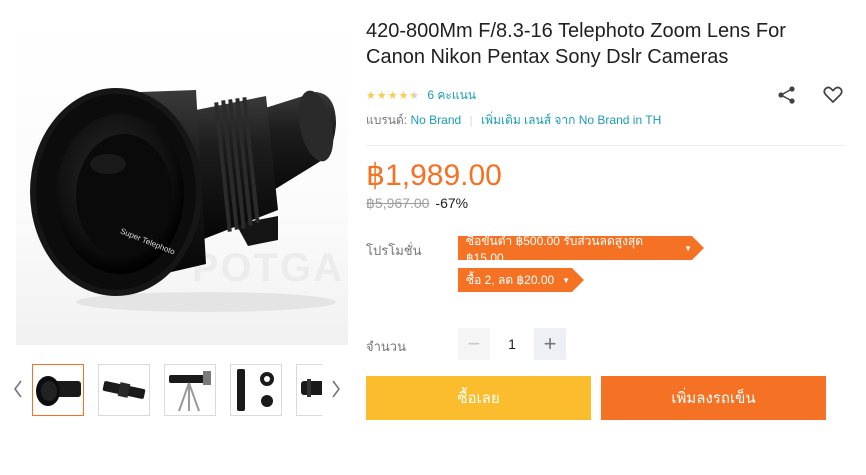 The image size is (866, 475). I want to click on brand-label: แบรนด์:, so click(387, 120).